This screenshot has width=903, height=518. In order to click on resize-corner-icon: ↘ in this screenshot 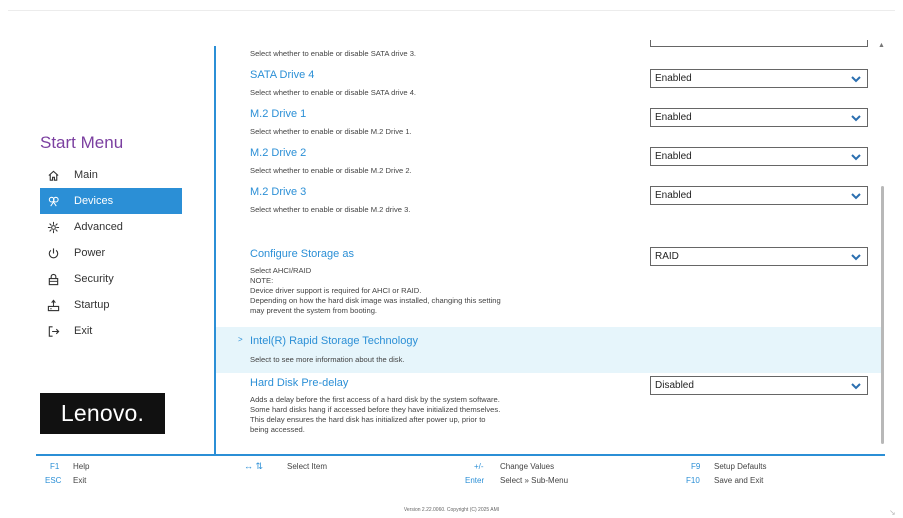, I will do `click(892, 512)`.